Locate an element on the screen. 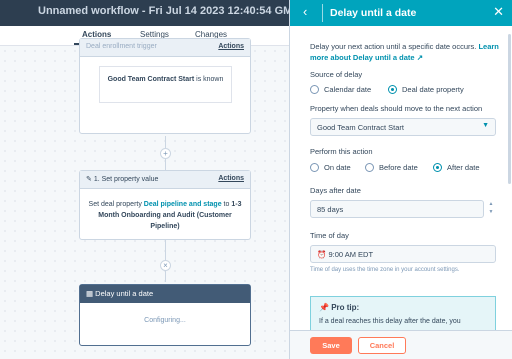  close-icon: ✕ is located at coordinates (498, 12).